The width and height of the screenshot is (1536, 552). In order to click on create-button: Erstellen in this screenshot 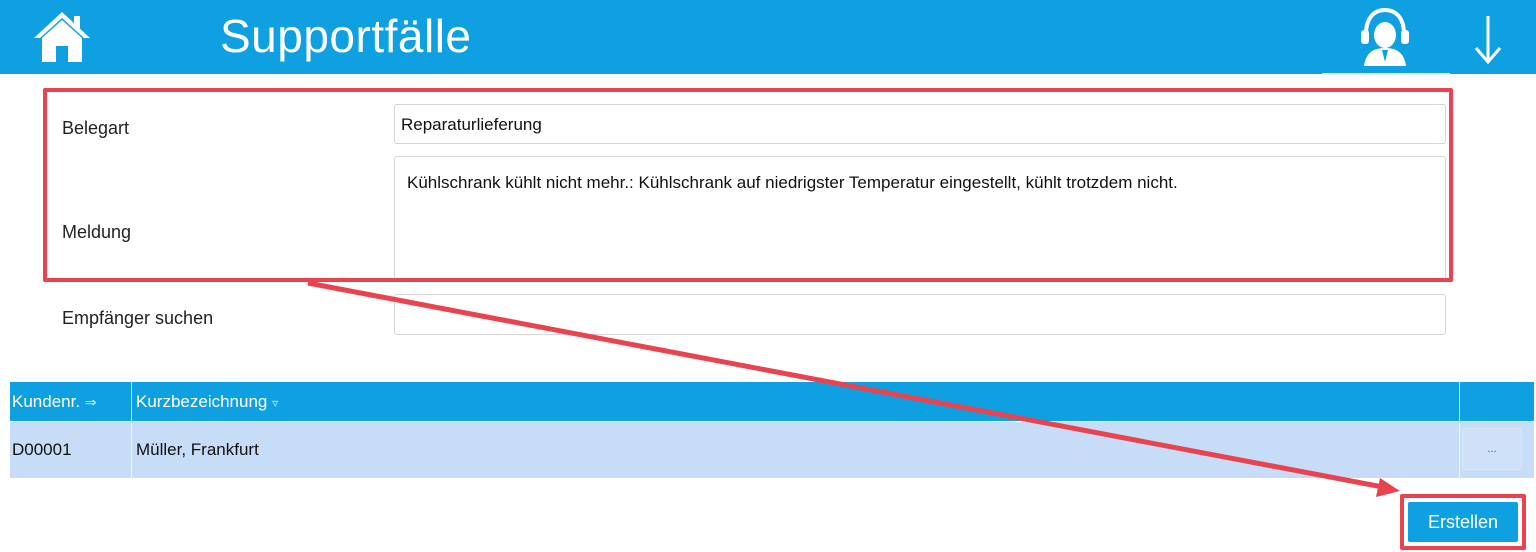, I will do `click(1463, 522)`.